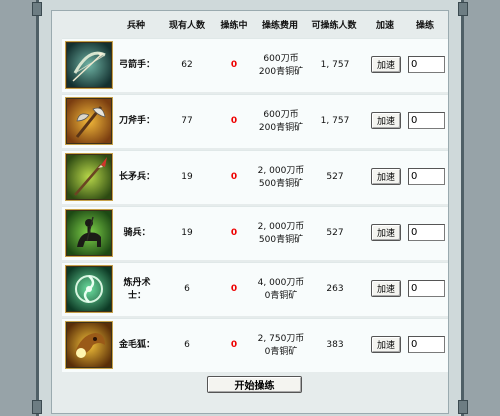  Describe the element at coordinates (136, 121) in the screenshot. I see `unit-name: 刀斧手：` at that location.